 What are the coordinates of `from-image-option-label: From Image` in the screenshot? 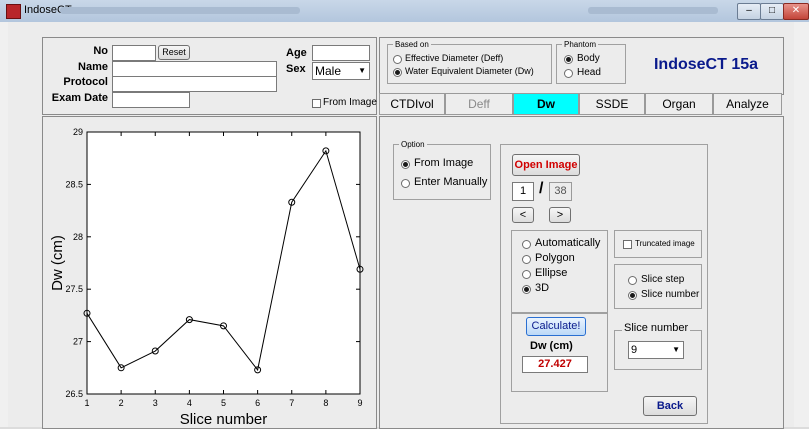 It's located at (444, 163).